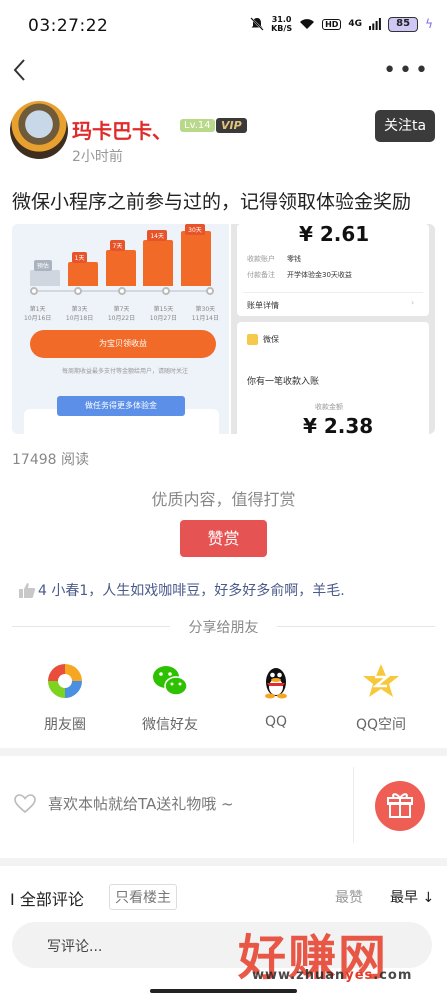 This screenshot has height=1000, width=447. What do you see at coordinates (276, 722) in the screenshot?
I see `share-qq-label: QQ` at bounding box center [276, 722].